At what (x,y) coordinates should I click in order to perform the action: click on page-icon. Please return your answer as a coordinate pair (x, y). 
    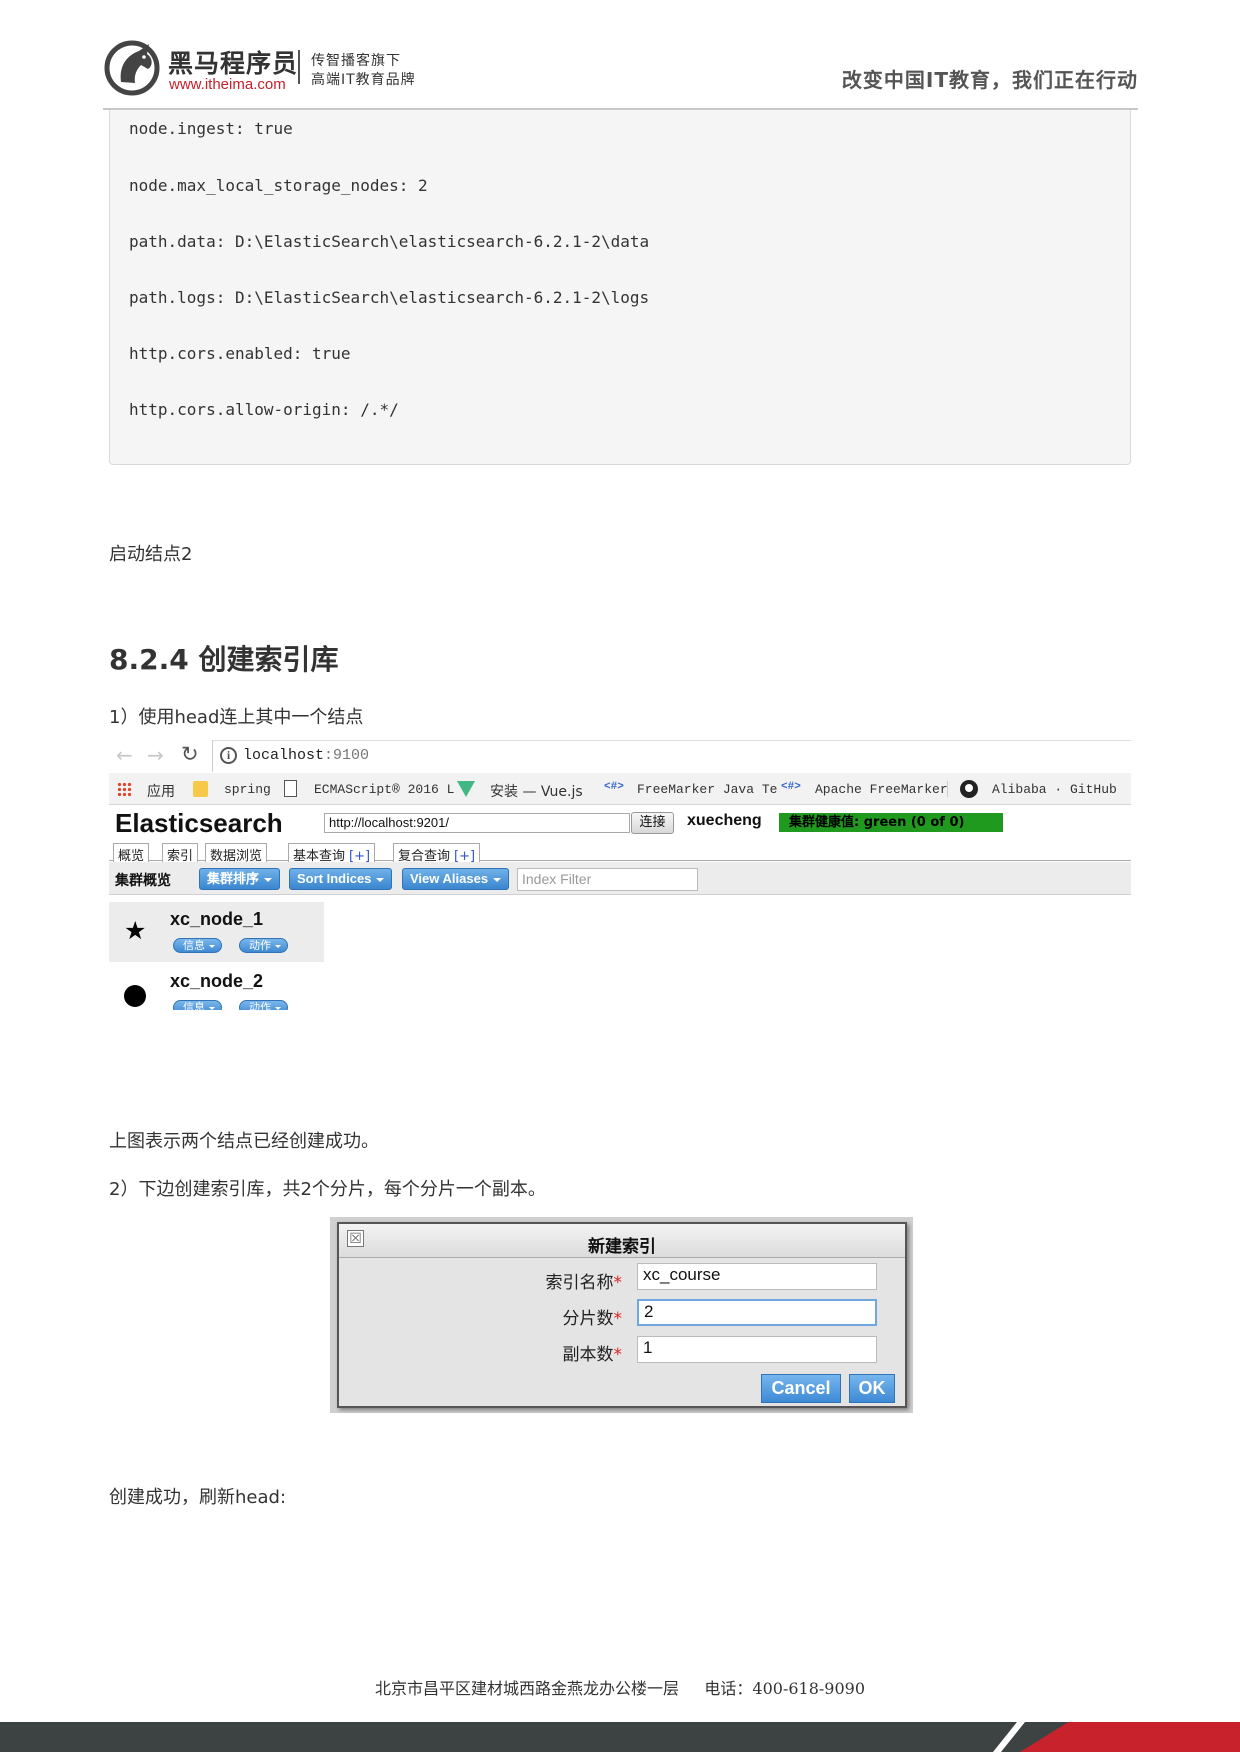
    Looking at the image, I should click on (290, 788).